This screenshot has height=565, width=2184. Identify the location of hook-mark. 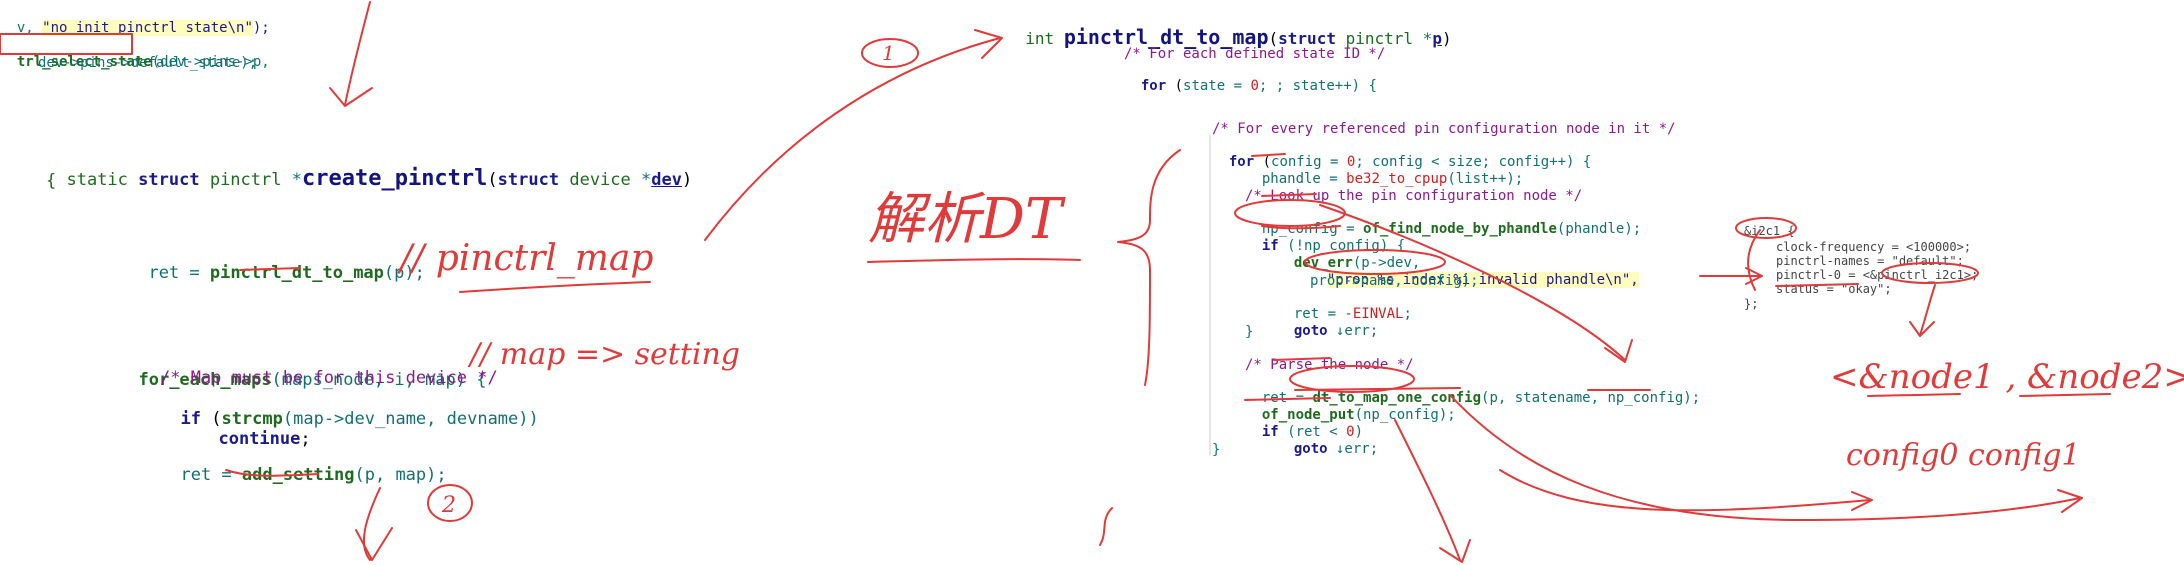
(1106, 526).